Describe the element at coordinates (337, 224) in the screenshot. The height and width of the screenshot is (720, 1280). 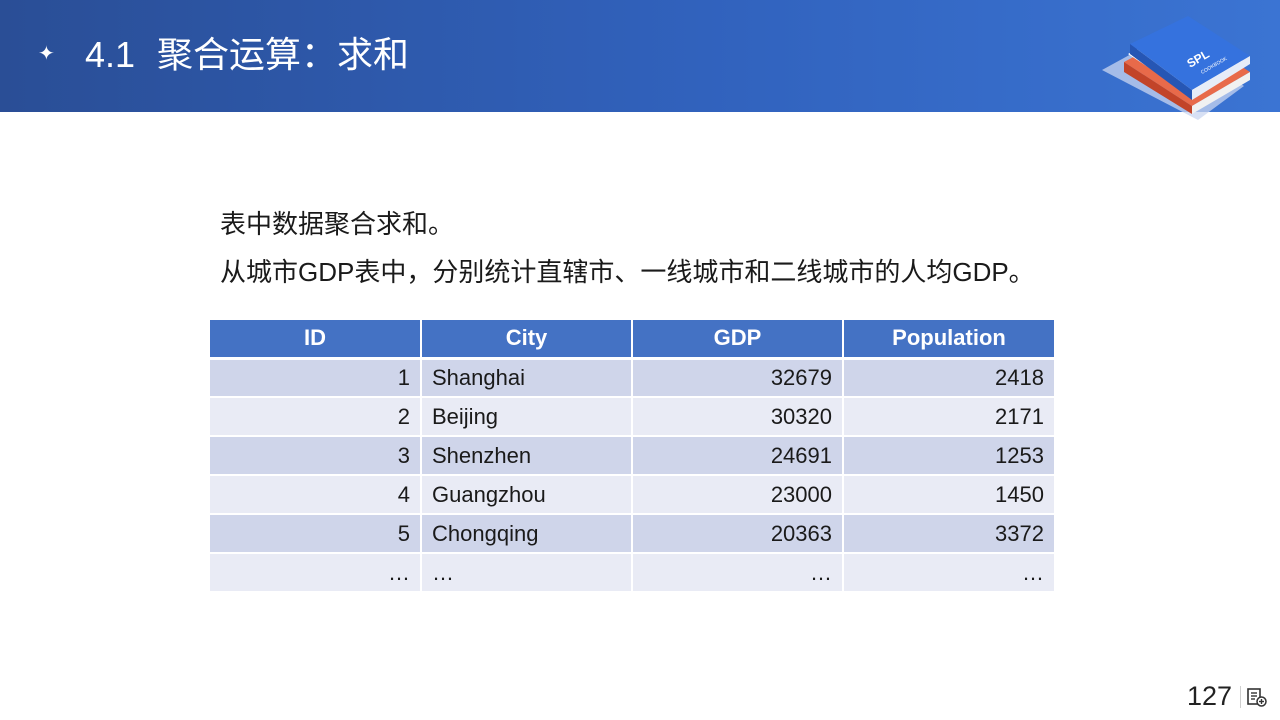
I see `intro-line-1: 表中数据聚合求和。` at that location.